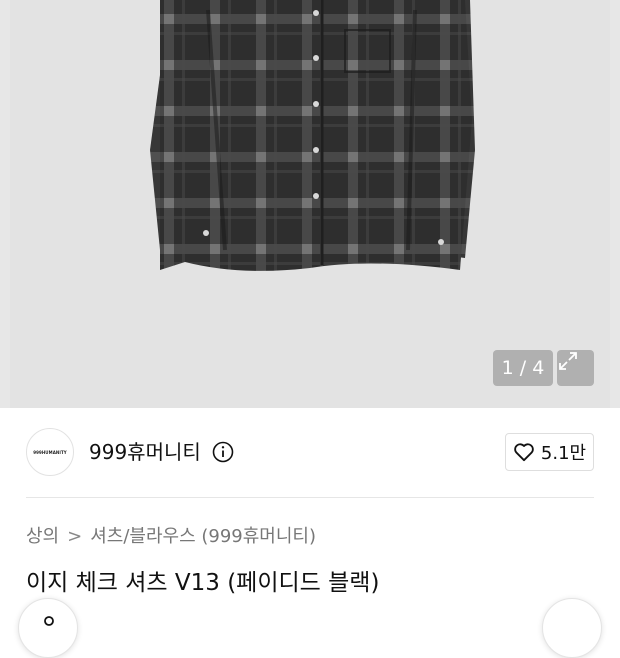 The width and height of the screenshot is (620, 658). I want to click on brand-logo-text: 999HUMANITY, so click(50, 452).